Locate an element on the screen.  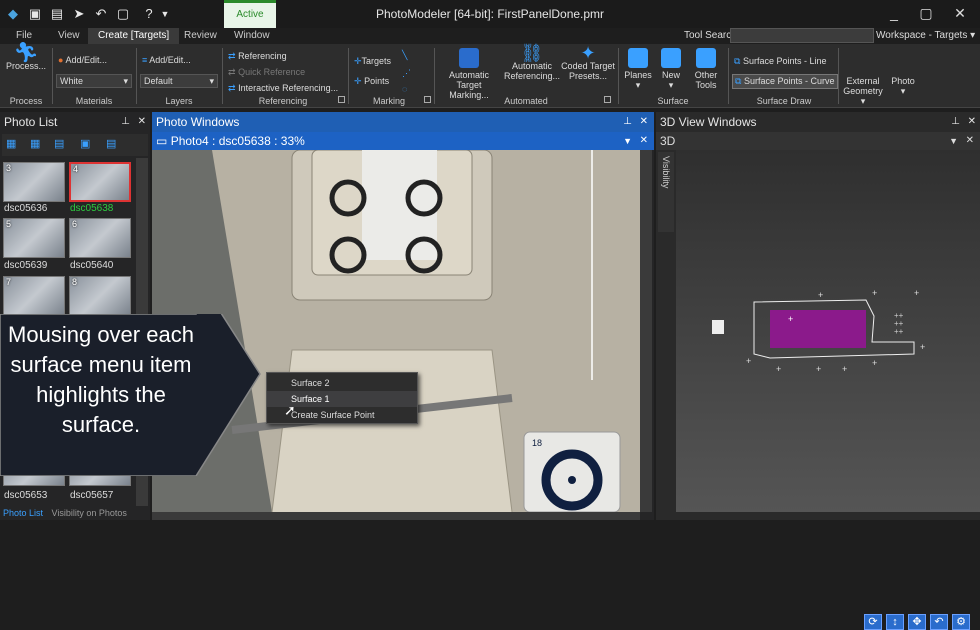
tab-visibility-on-photos: Visibility on Photos is located at coordinates (89, 513).